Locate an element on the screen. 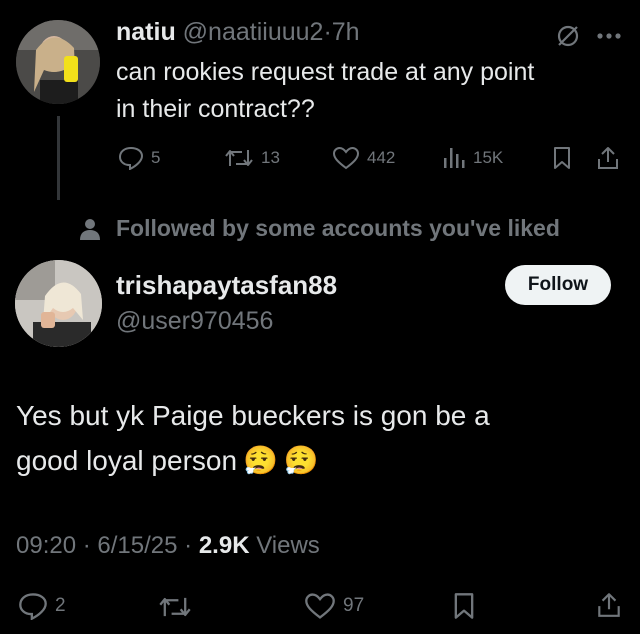 The width and height of the screenshot is (640, 634). parent-handle: @naatiiuuu2 is located at coordinates (253, 32).